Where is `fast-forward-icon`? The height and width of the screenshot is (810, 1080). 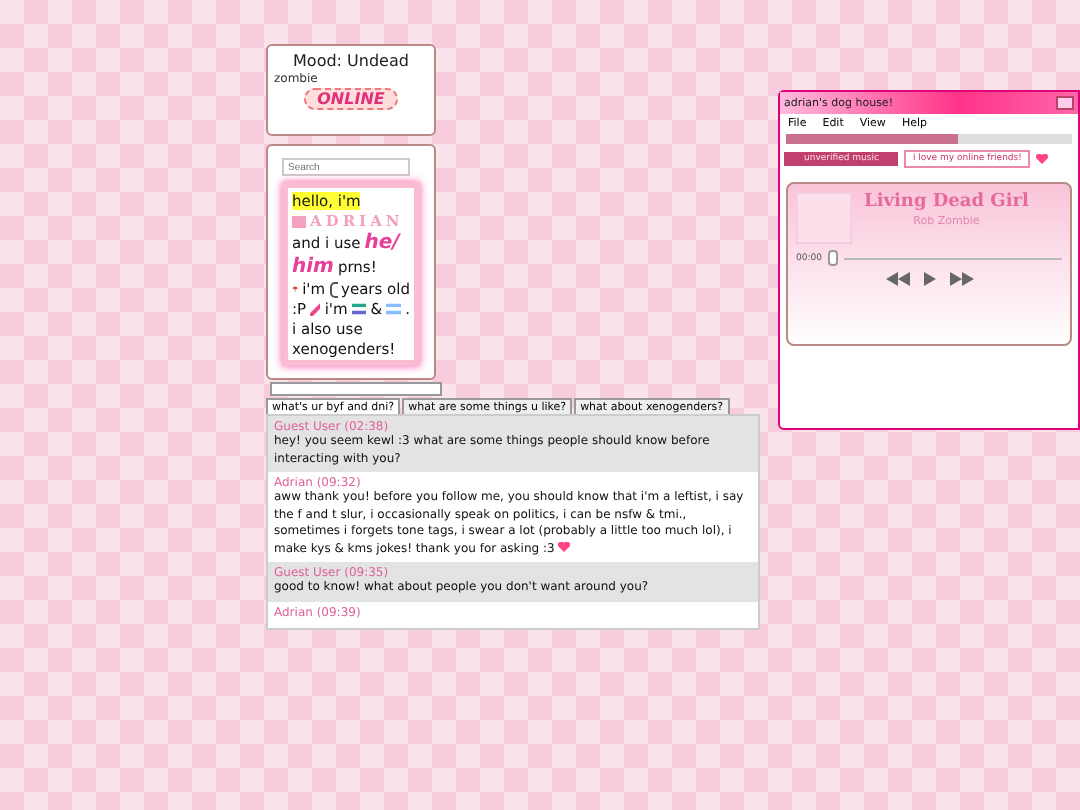
fast-forward-icon is located at coordinates (961, 279).